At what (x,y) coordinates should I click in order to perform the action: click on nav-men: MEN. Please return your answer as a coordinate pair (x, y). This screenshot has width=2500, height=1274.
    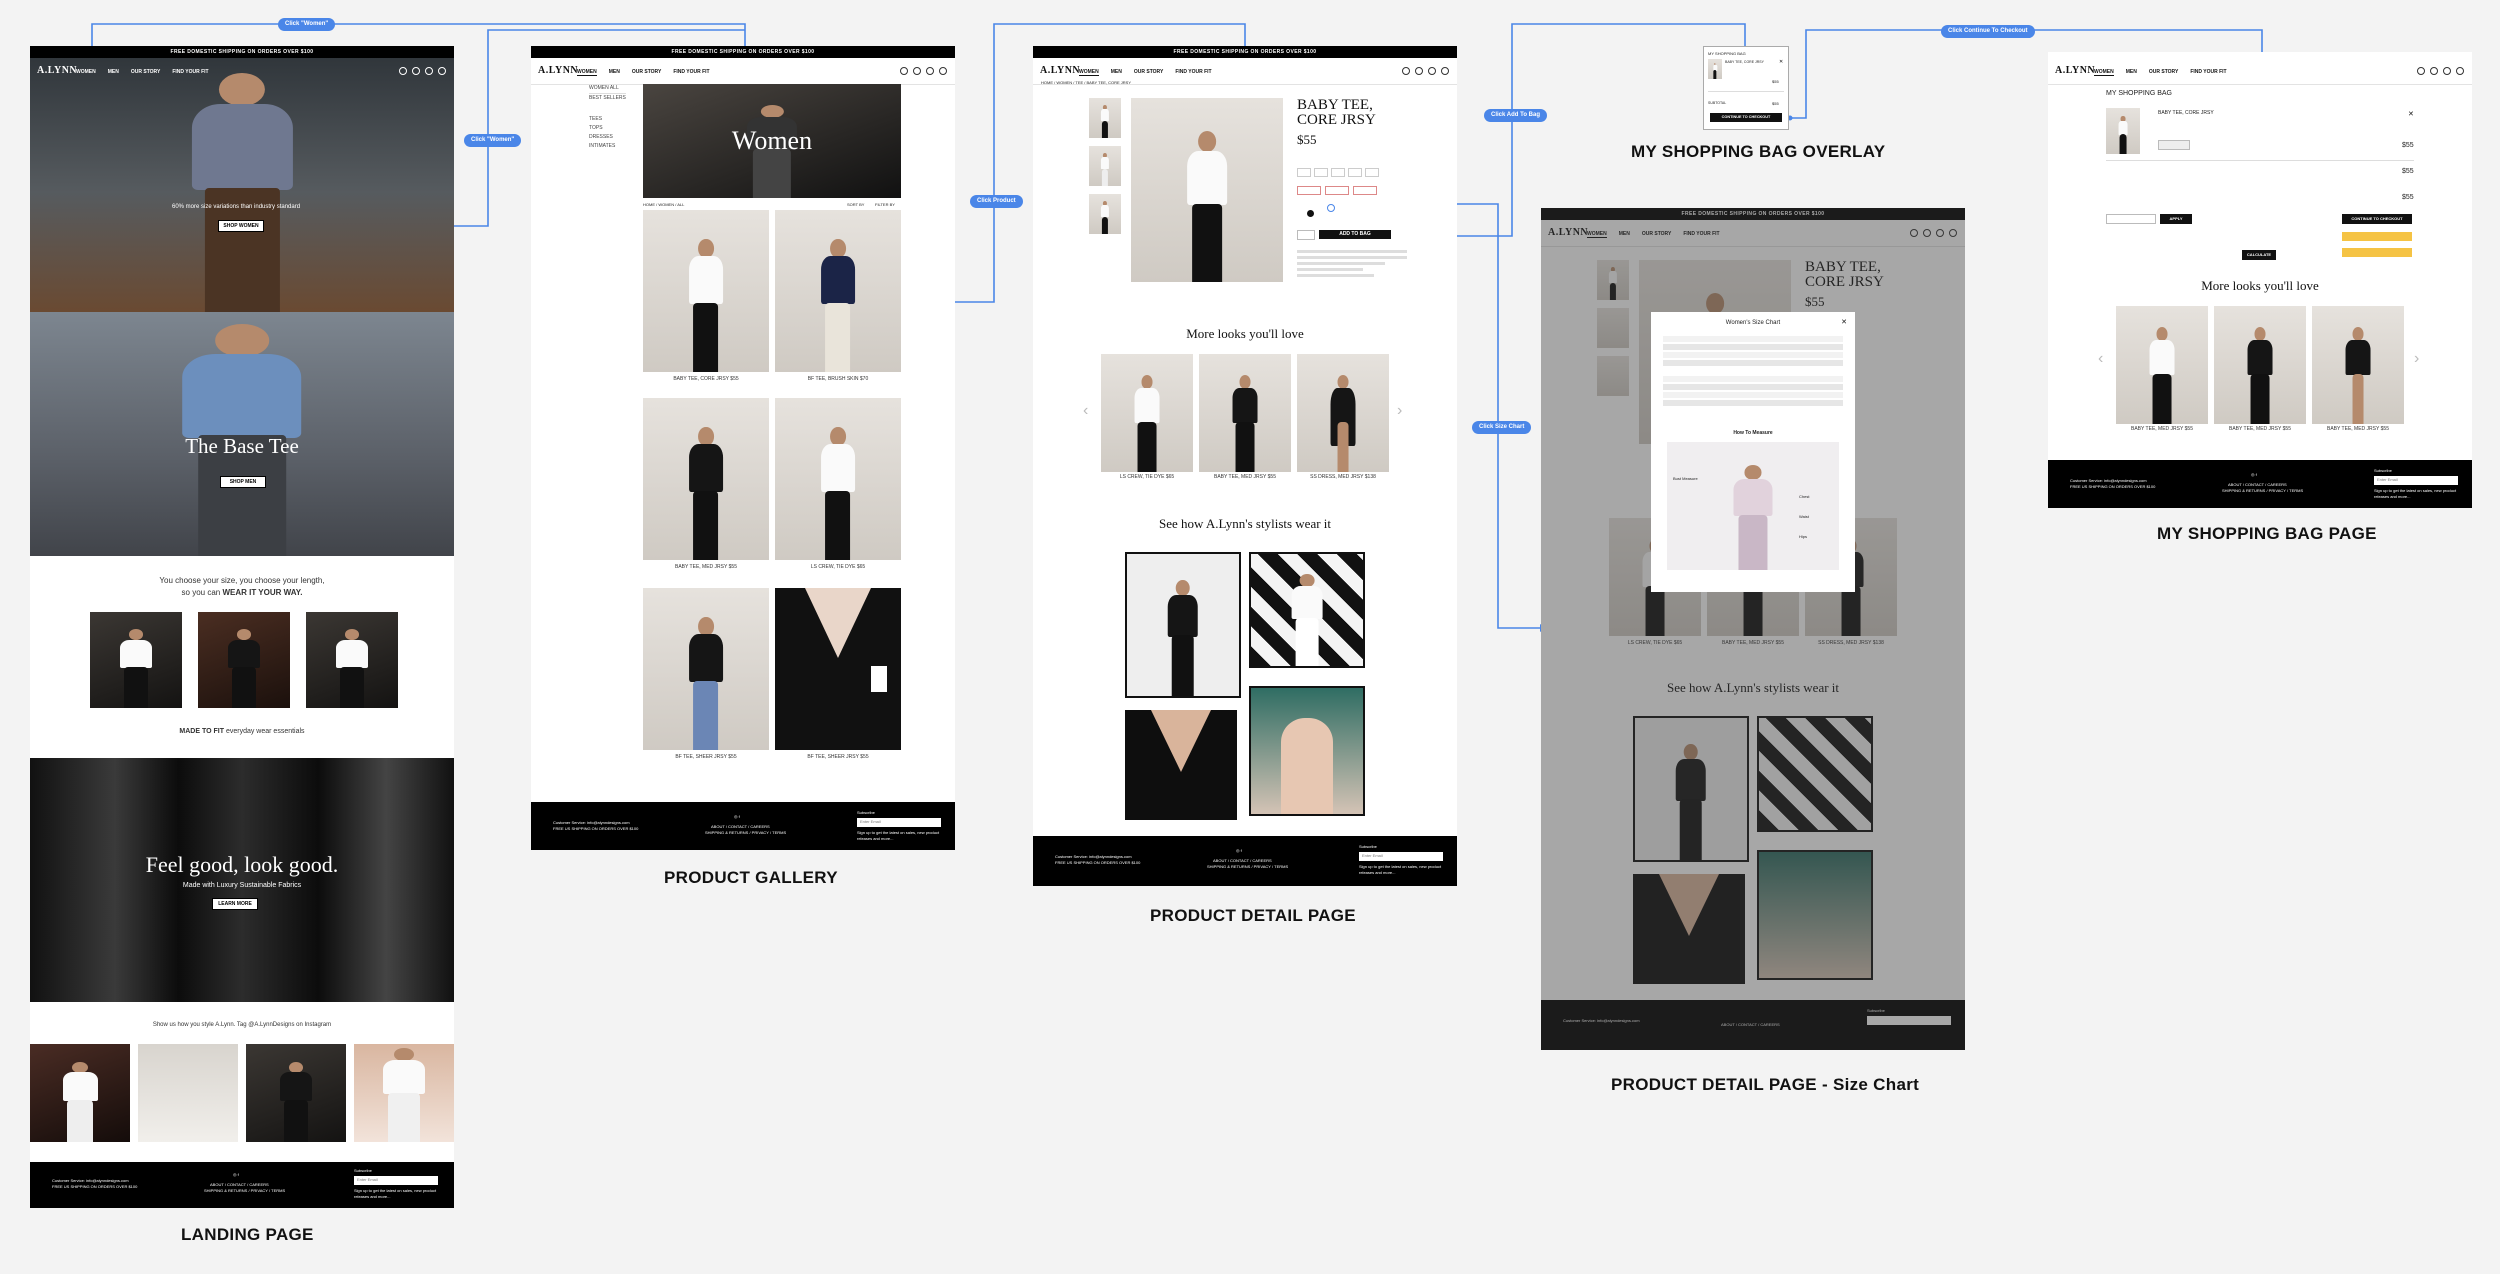
    Looking at the image, I should click on (113, 72).